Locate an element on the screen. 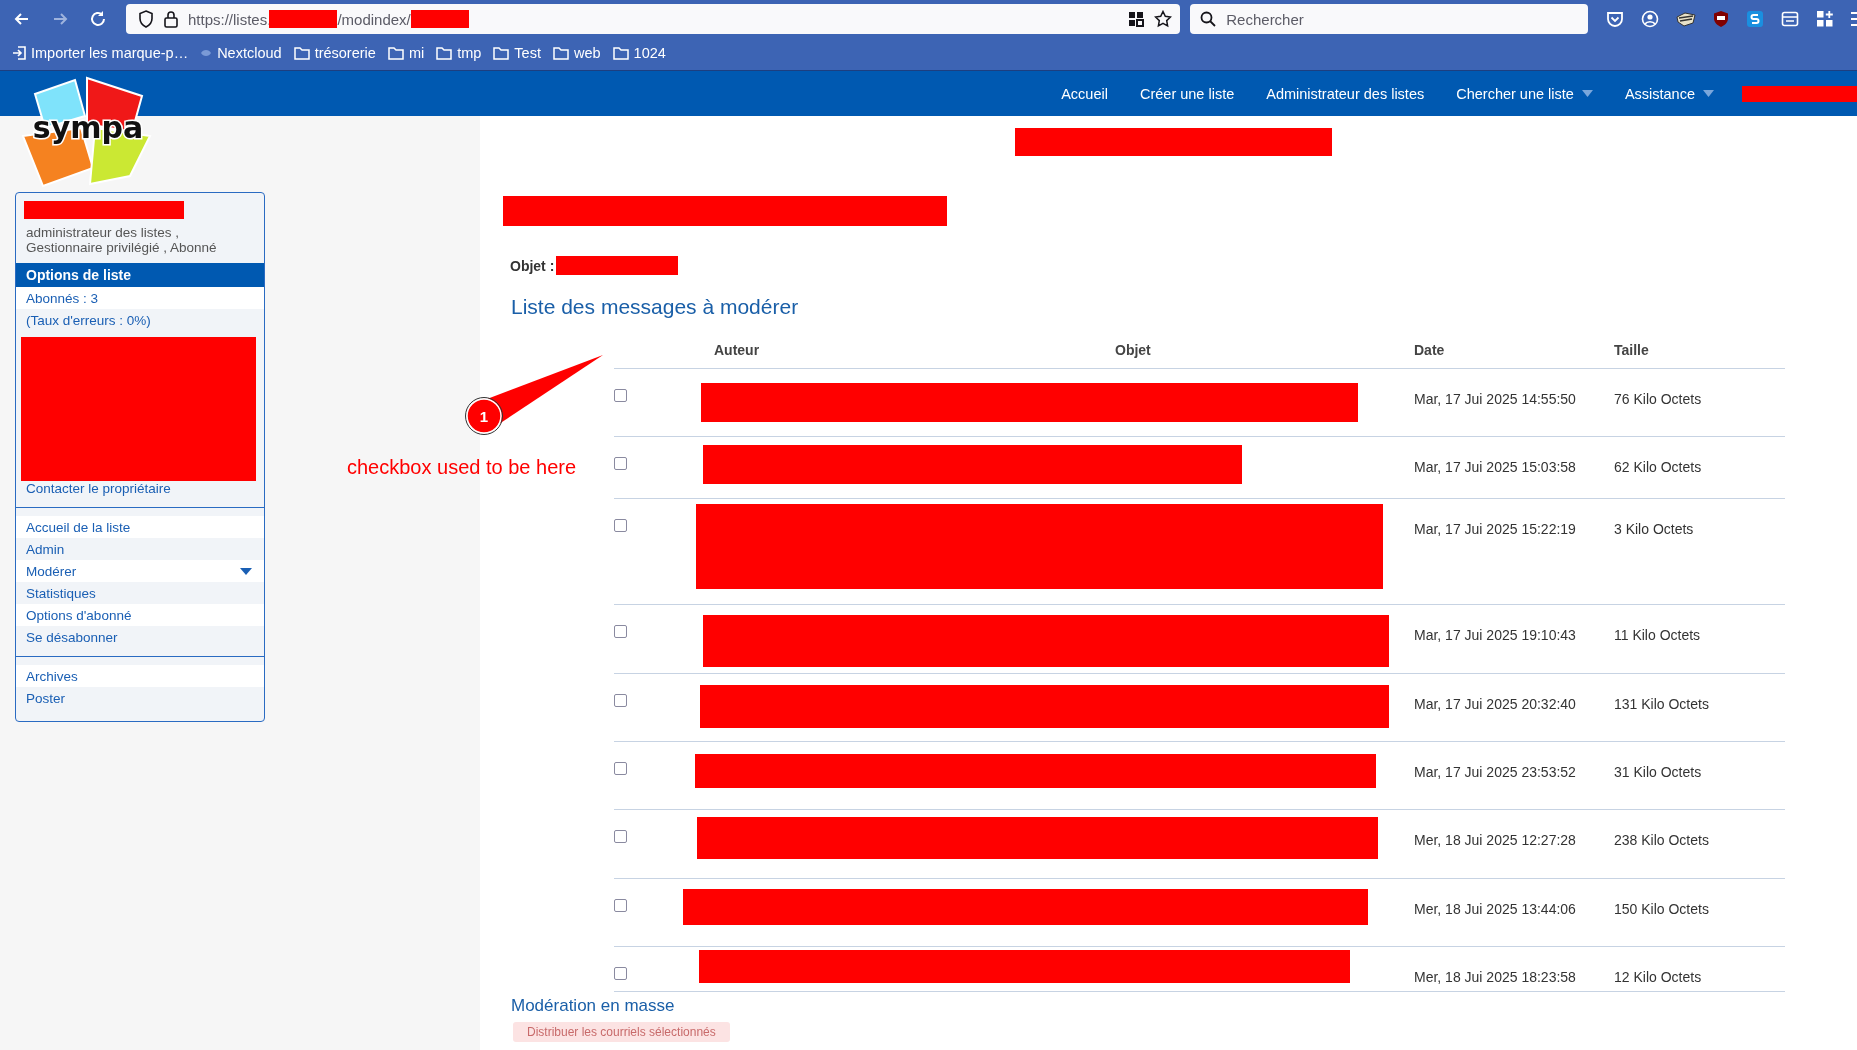 The height and width of the screenshot is (1050, 1857). role-text: administrateur des listes , is located at coordinates (103, 232).